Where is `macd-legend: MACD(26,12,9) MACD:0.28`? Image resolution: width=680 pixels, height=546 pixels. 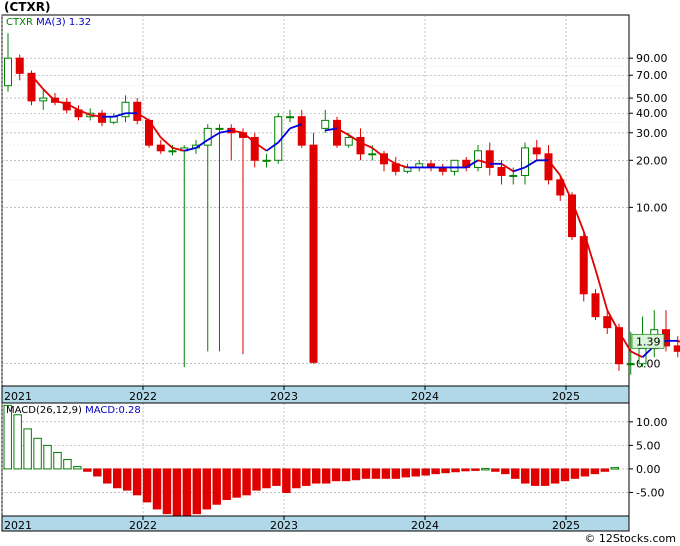
macd-legend: MACD(26,12,9) MACD:0.28 is located at coordinates (73, 410).